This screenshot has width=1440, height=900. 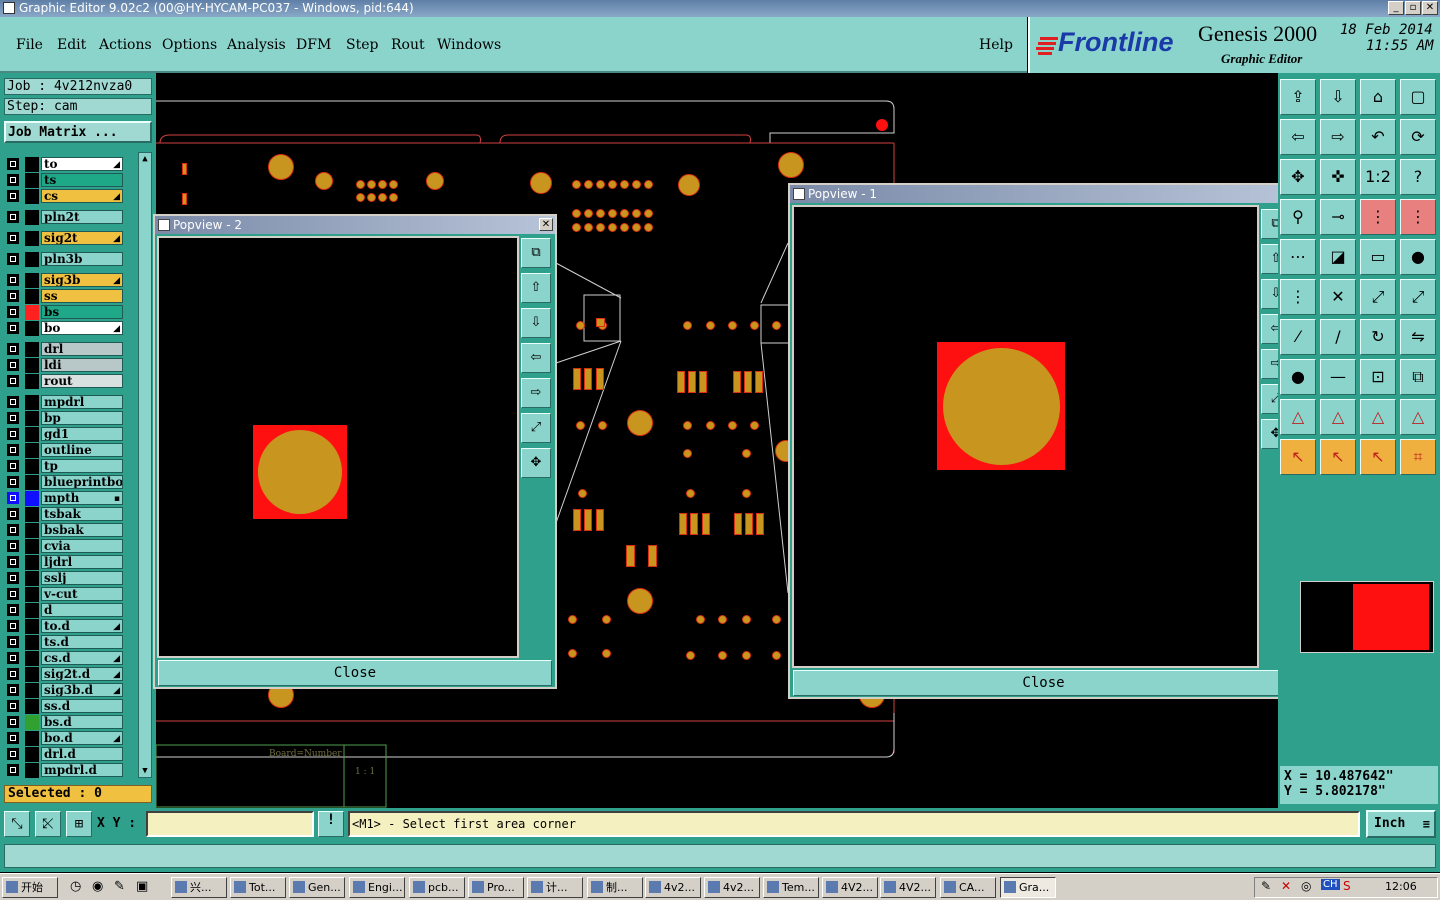 What do you see at coordinates (17, 824) in the screenshot?
I see `snap-icon: ⤡` at bounding box center [17, 824].